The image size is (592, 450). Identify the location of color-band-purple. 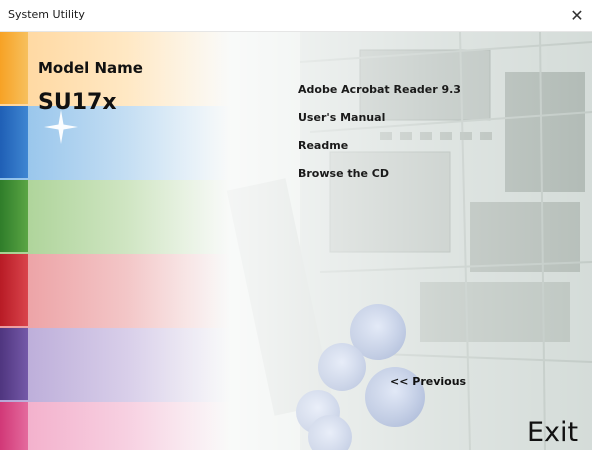
(115, 365).